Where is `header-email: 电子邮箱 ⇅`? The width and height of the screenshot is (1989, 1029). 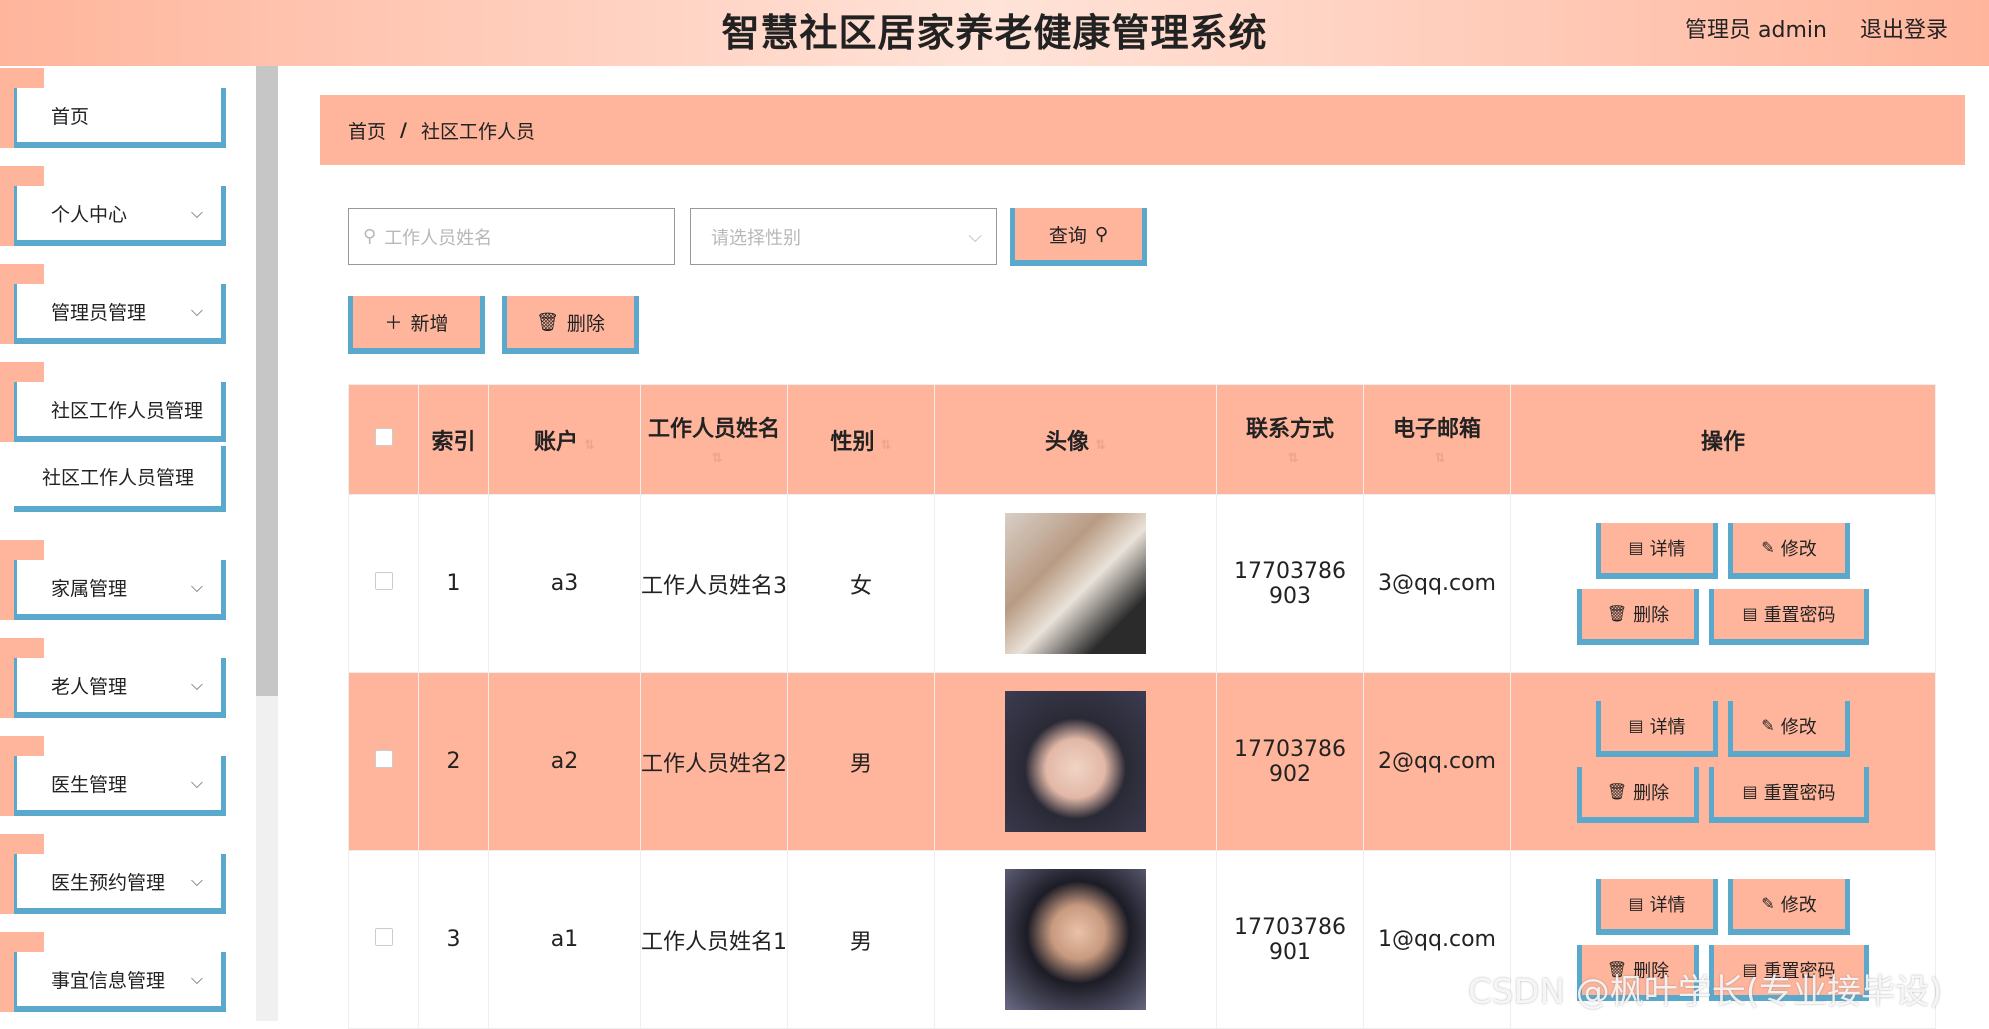 header-email: 电子邮箱 ⇅ is located at coordinates (1437, 439).